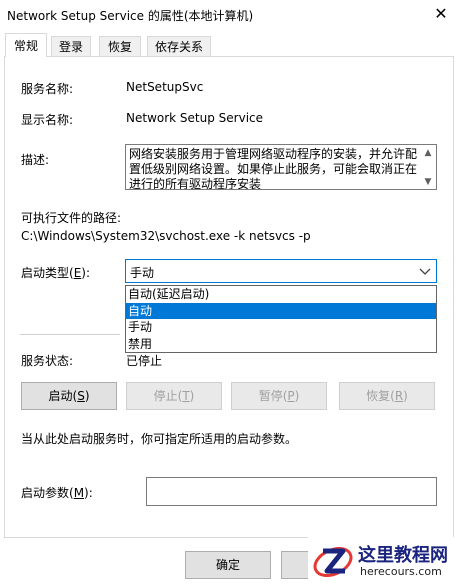 Image resolution: width=458 pixels, height=585 pixels. I want to click on ok-button: 确定, so click(228, 565).